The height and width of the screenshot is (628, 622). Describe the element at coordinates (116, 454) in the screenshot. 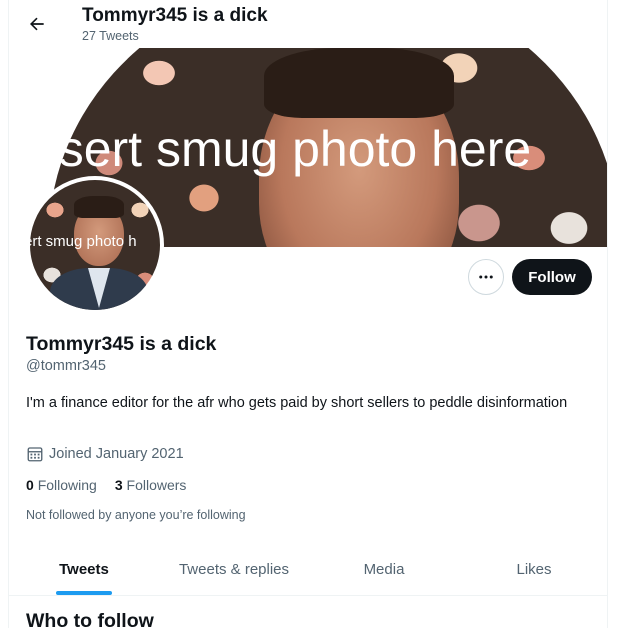

I see `joined-text: Joined January 2021` at that location.